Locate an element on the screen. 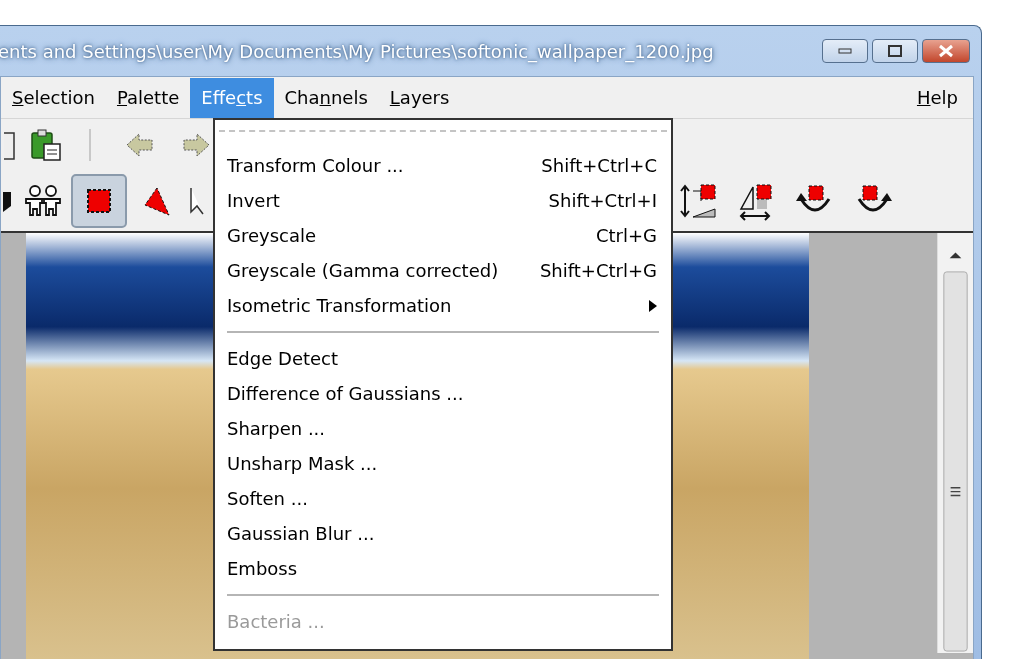 The image size is (1020, 659). vertical-scrollbar is located at coordinates (955, 443).